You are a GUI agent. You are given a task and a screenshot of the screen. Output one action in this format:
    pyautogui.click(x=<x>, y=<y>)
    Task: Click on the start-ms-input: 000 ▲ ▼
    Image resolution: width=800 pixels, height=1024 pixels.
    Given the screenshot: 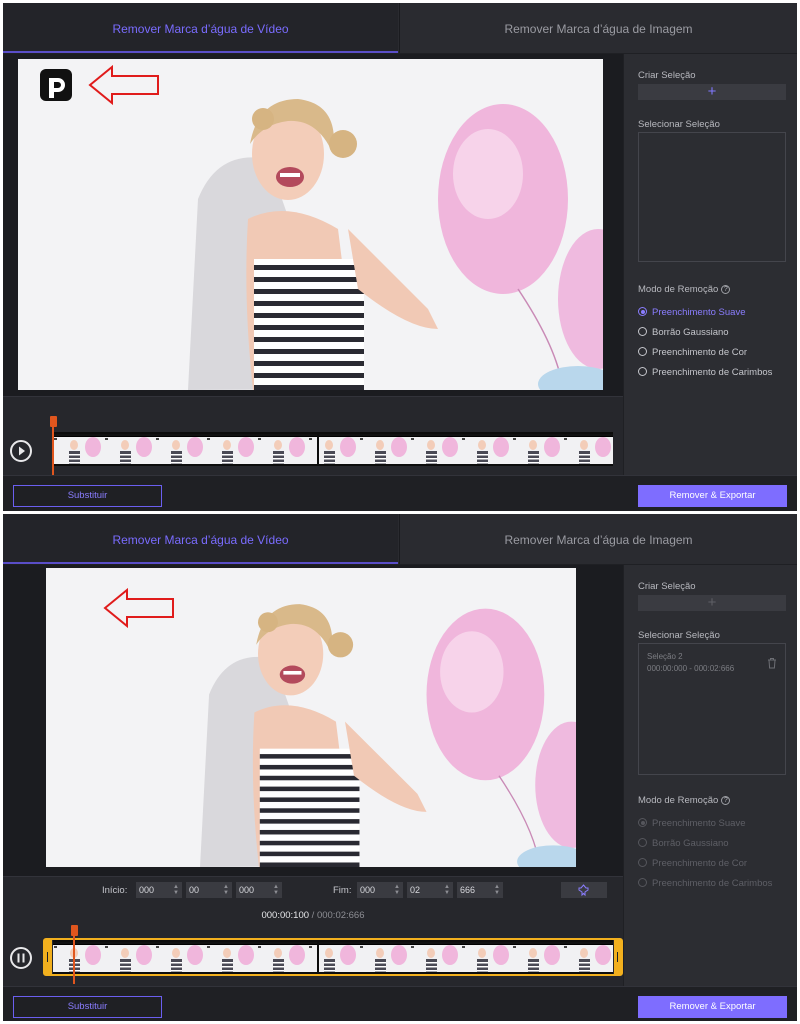 What is the action you would take?
    pyautogui.click(x=259, y=890)
    